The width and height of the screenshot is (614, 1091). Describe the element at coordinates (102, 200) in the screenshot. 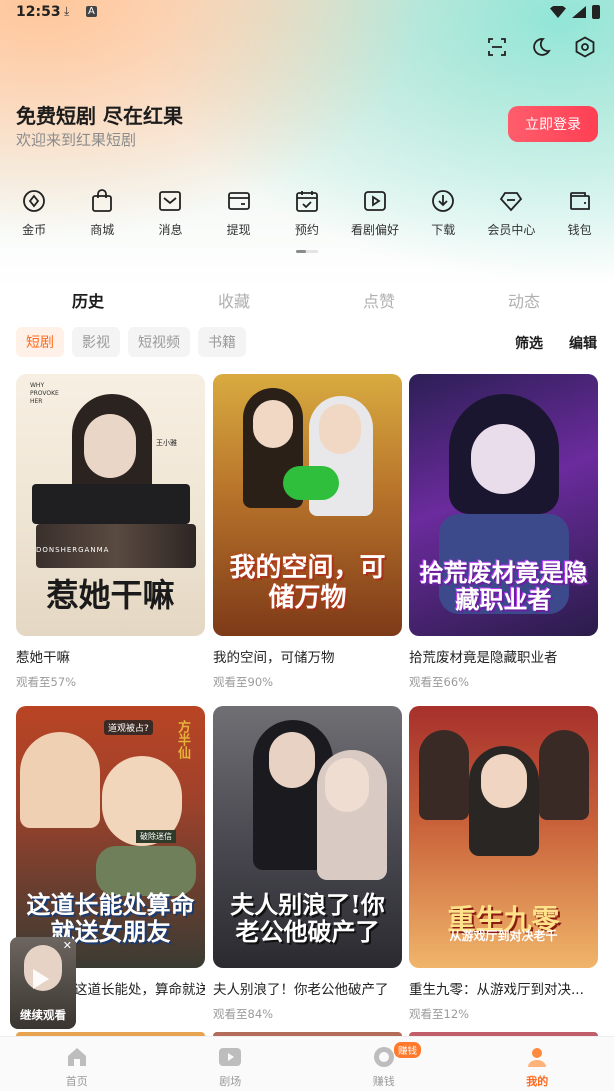

I see `shopping-bag-icon` at that location.